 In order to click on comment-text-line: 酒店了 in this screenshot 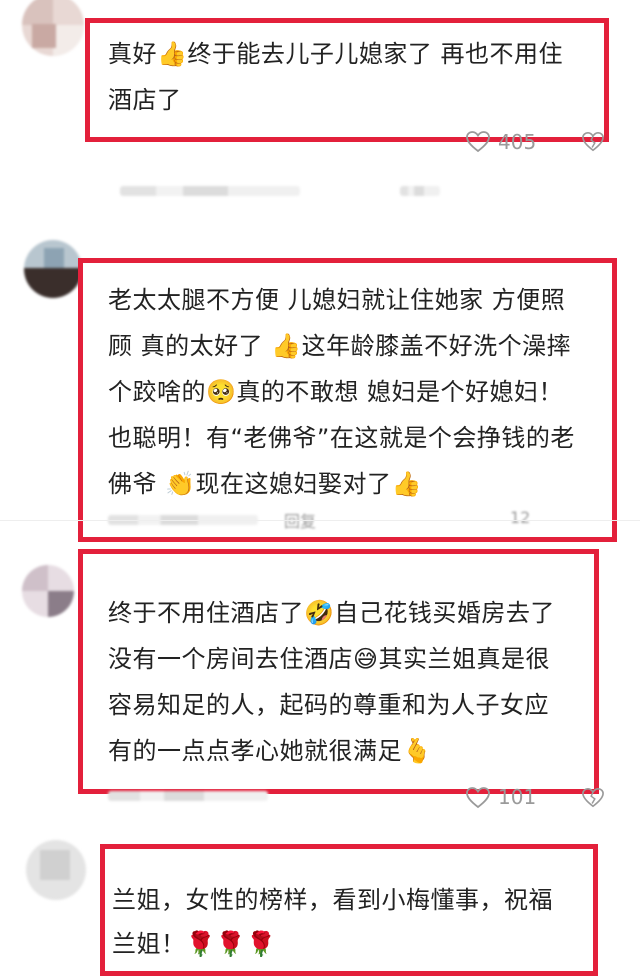, I will do `click(145, 100)`.